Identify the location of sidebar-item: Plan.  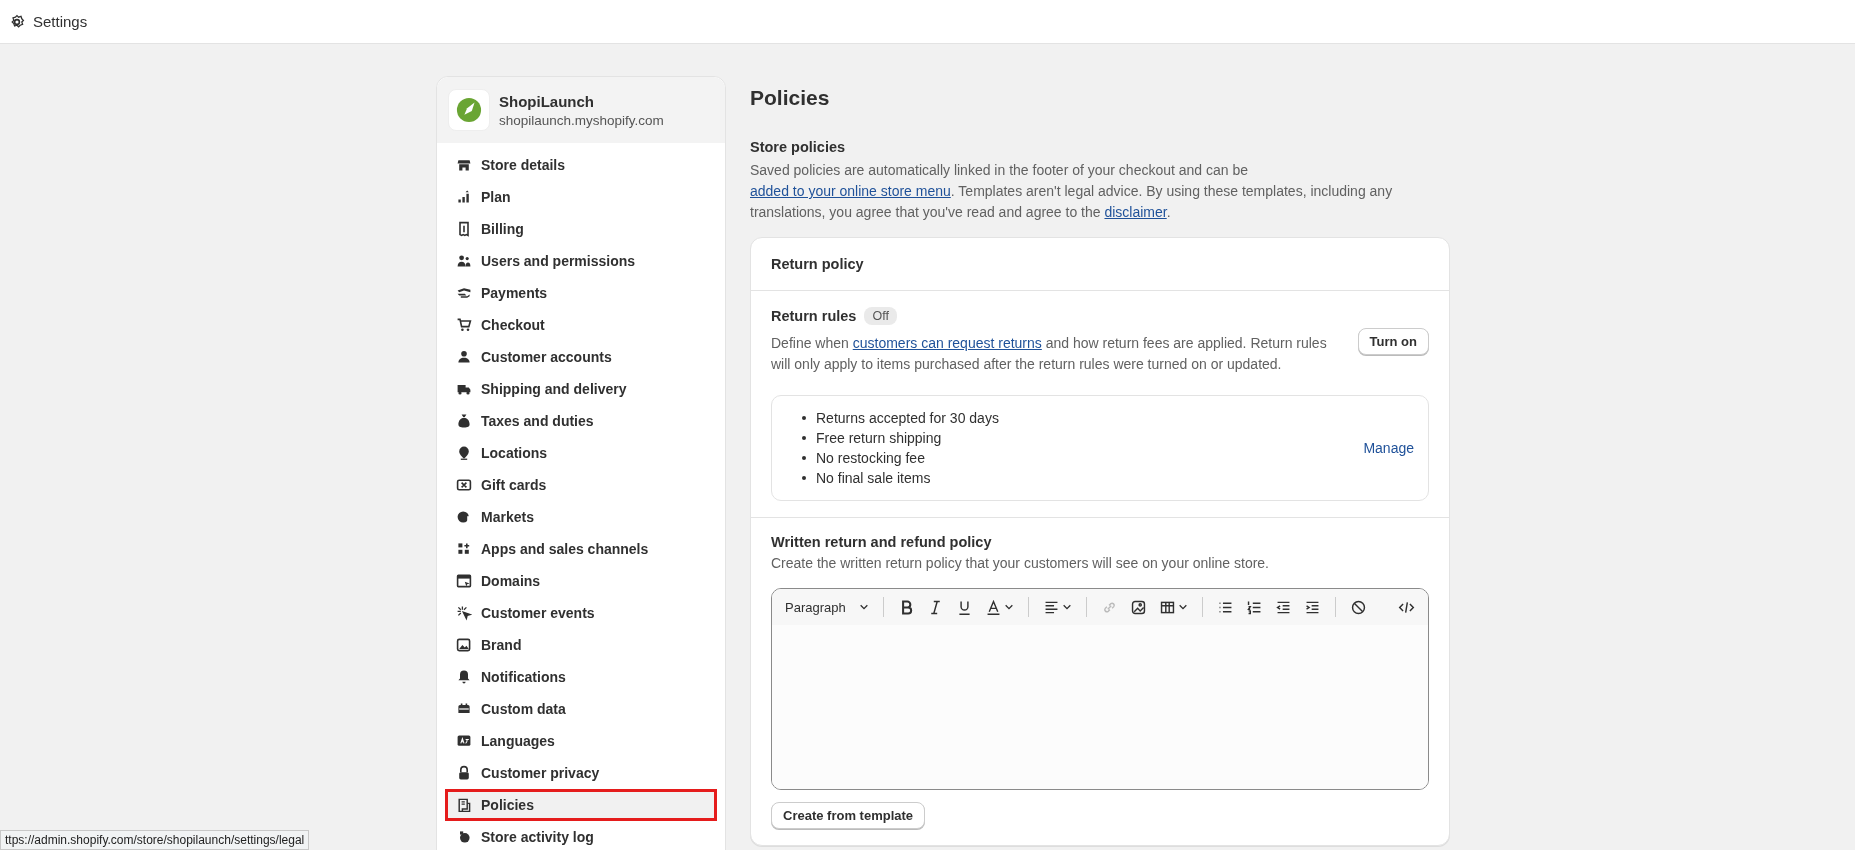
(581, 197).